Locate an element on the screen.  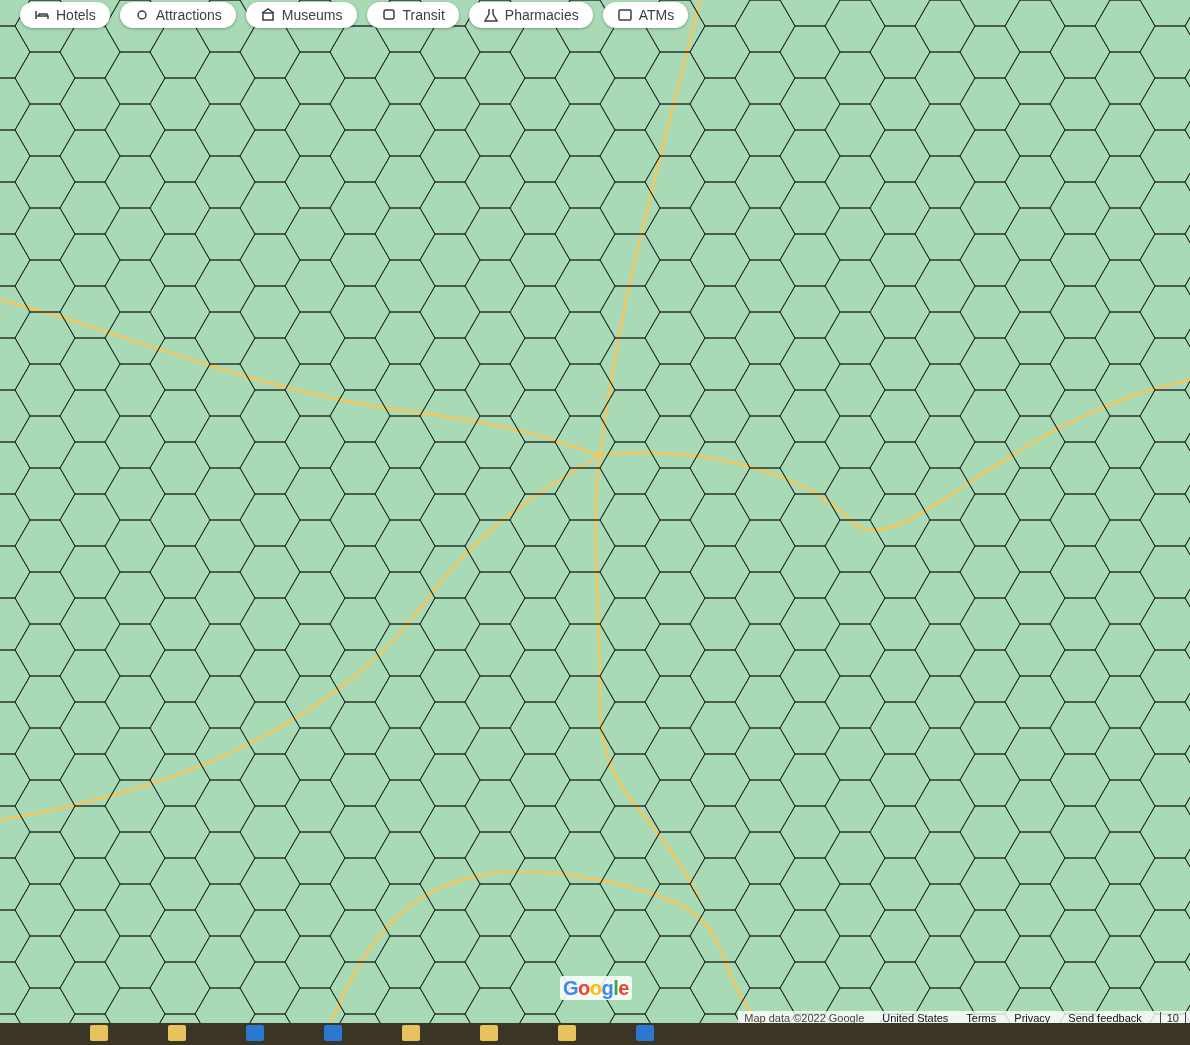
filter-chip: Attractions is located at coordinates (177, 15).